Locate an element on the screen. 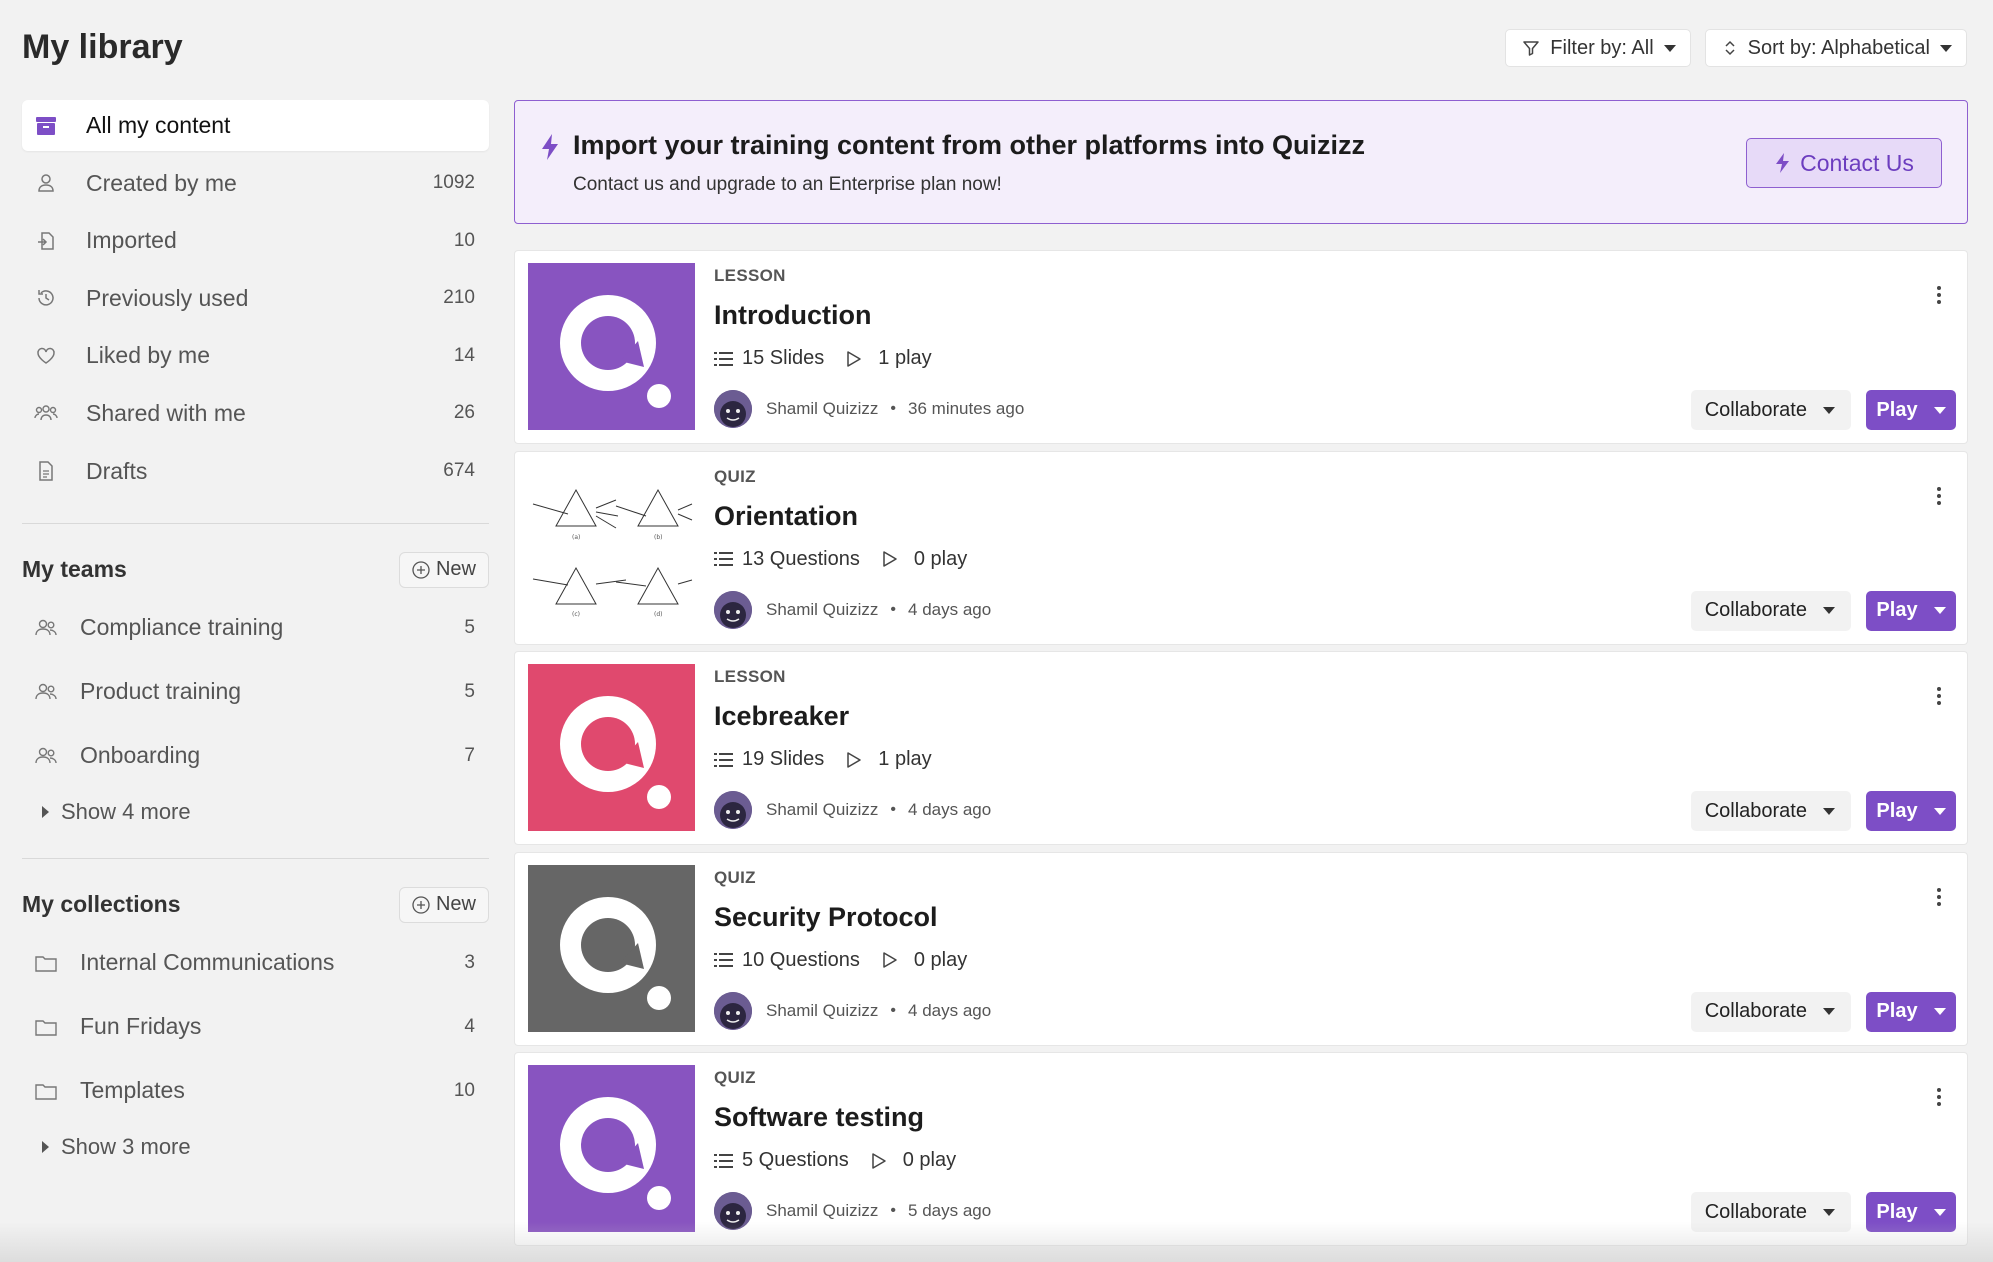  team-icon is located at coordinates (46, 692).